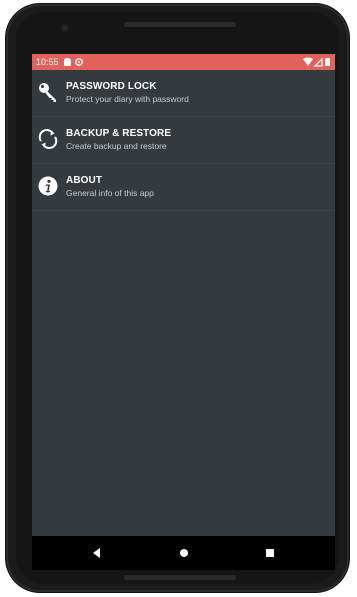  I want to click on home-icon, so click(184, 553).